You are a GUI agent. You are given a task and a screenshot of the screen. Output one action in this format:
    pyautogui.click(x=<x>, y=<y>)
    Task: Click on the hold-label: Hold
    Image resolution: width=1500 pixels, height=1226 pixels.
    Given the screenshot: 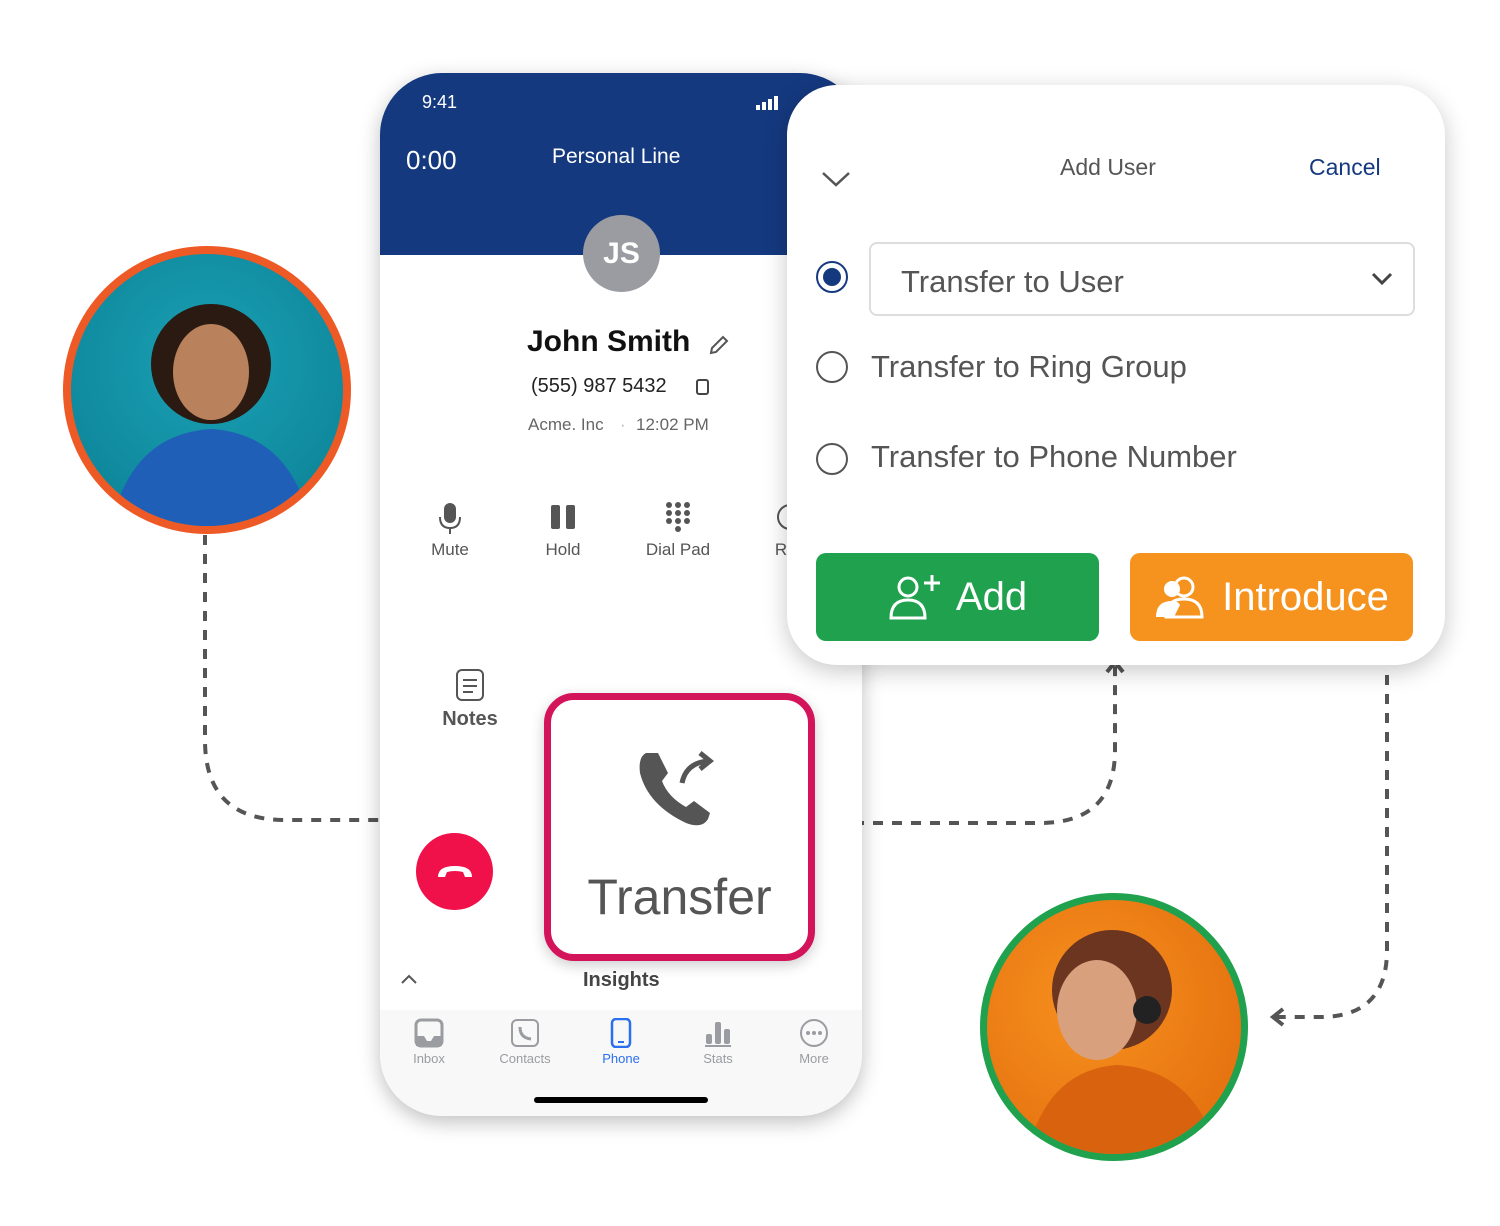 What is the action you would take?
    pyautogui.click(x=563, y=549)
    